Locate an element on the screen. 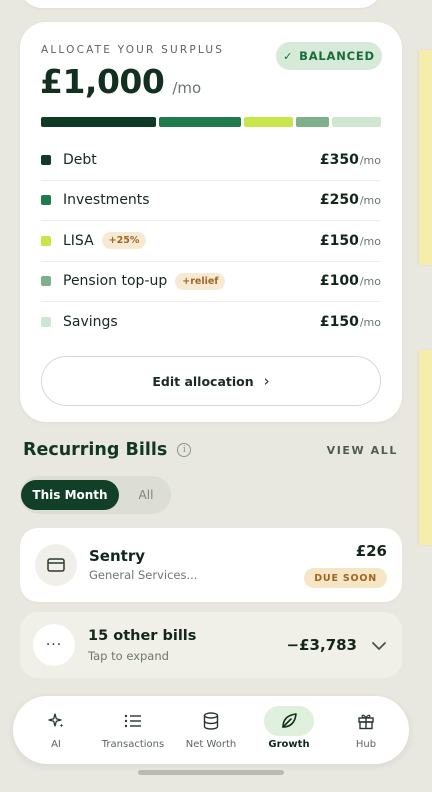 The height and width of the screenshot is (792, 432). other-bills-title: 15 other bills is located at coordinates (142, 636).